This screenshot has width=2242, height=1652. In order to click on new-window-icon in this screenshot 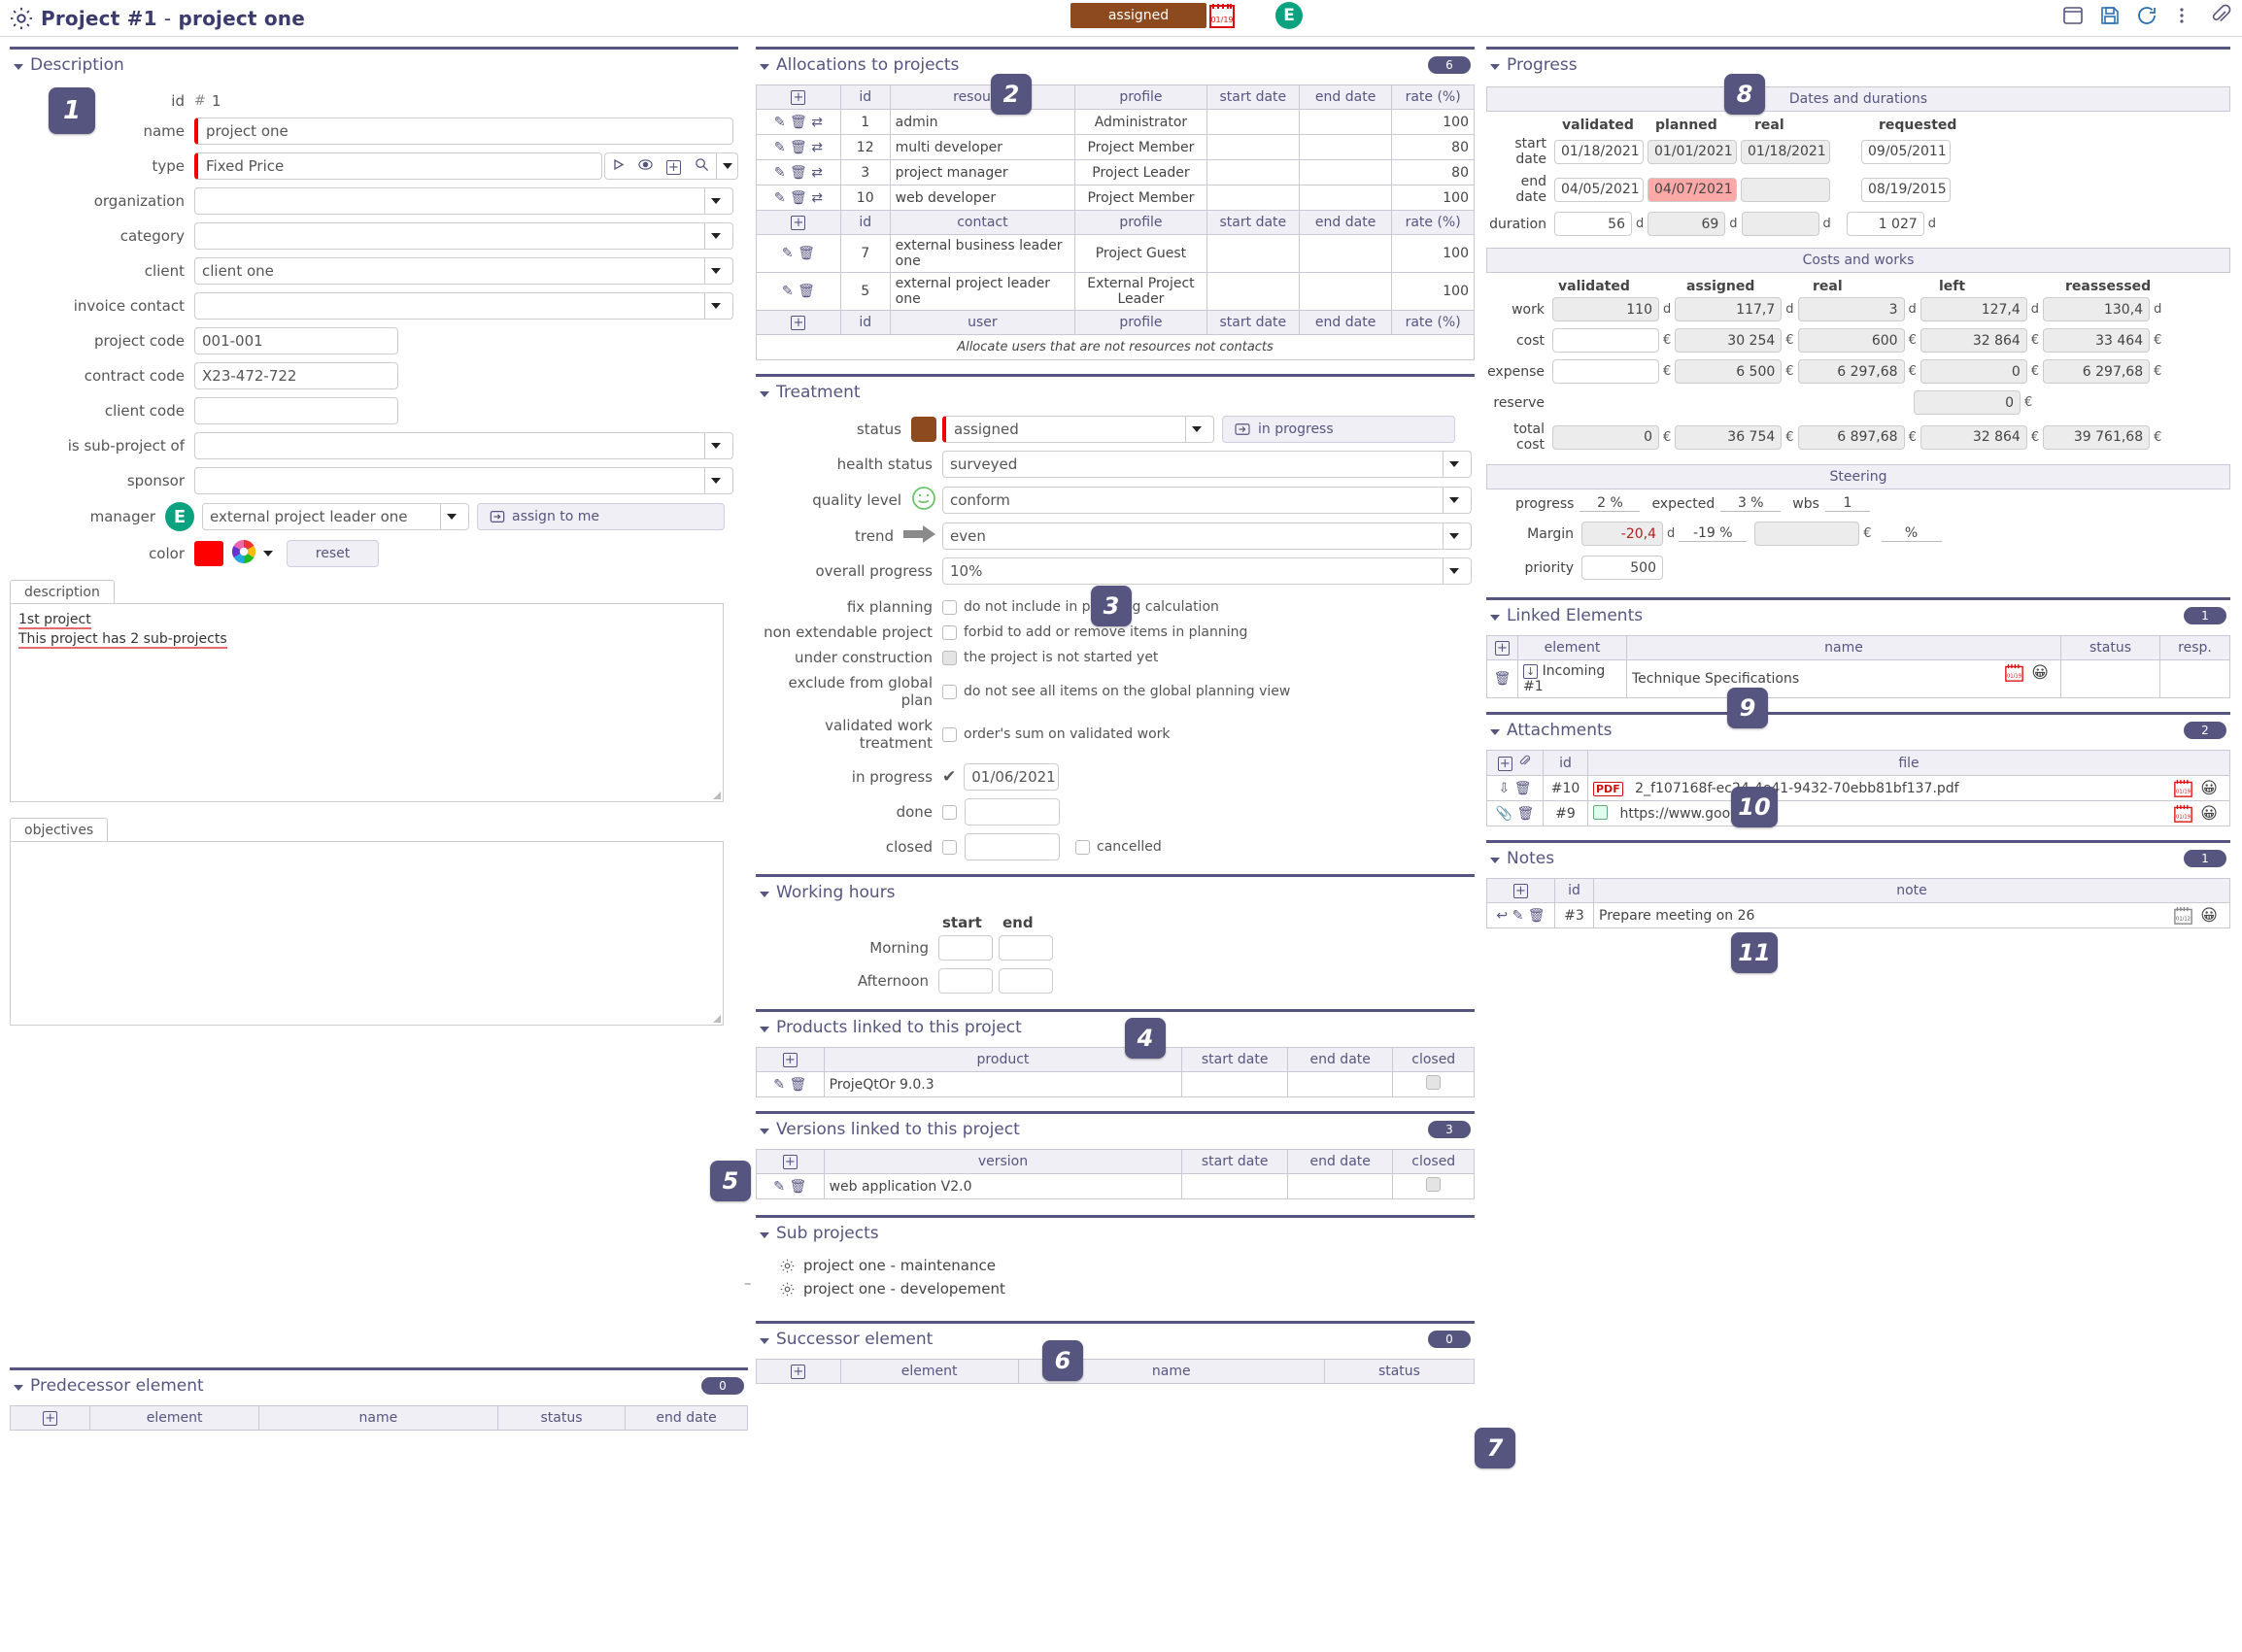, I will do `click(2073, 15)`.